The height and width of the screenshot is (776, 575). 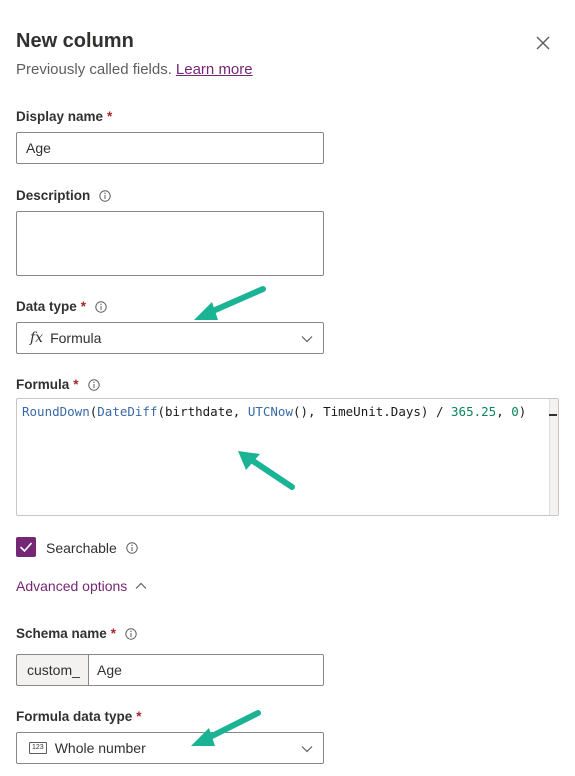 I want to click on formula-token: ), so click(x=522, y=411).